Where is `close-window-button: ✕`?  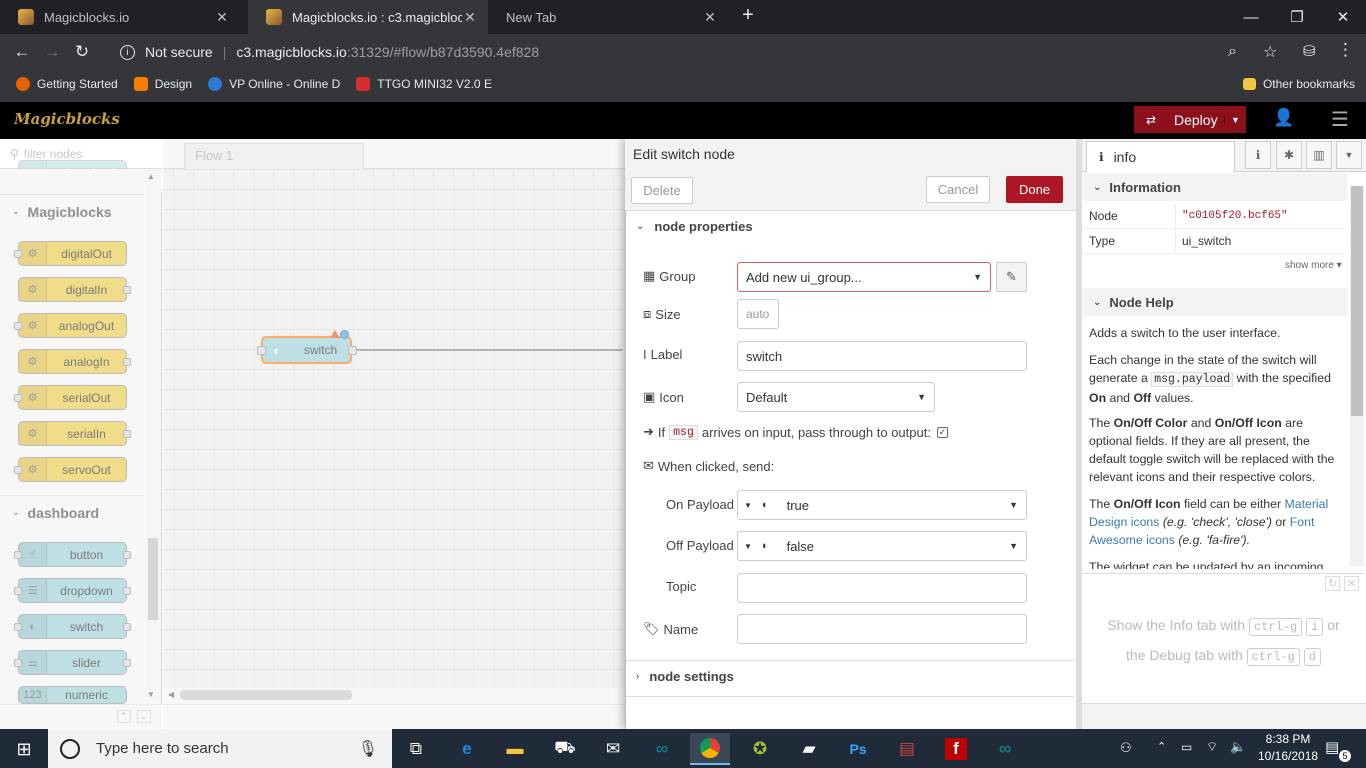 close-window-button: ✕ is located at coordinates (1343, 17).